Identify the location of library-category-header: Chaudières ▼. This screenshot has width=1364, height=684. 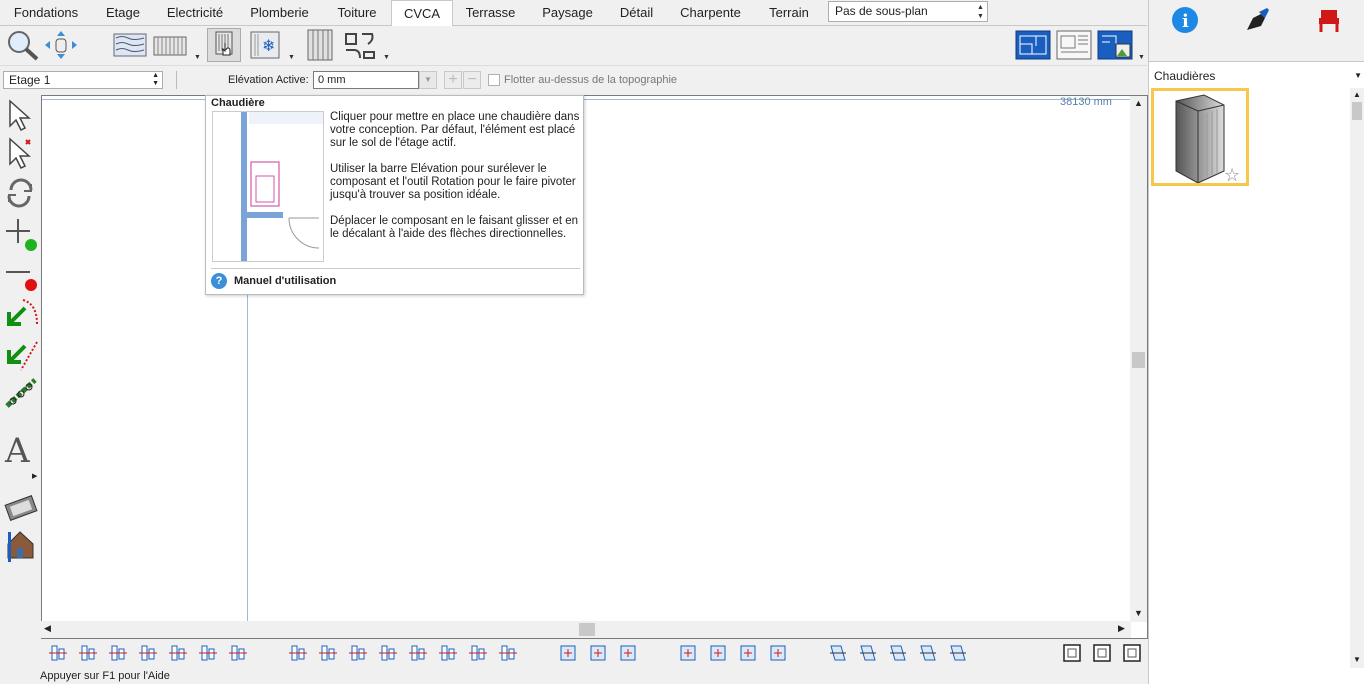
(1256, 76).